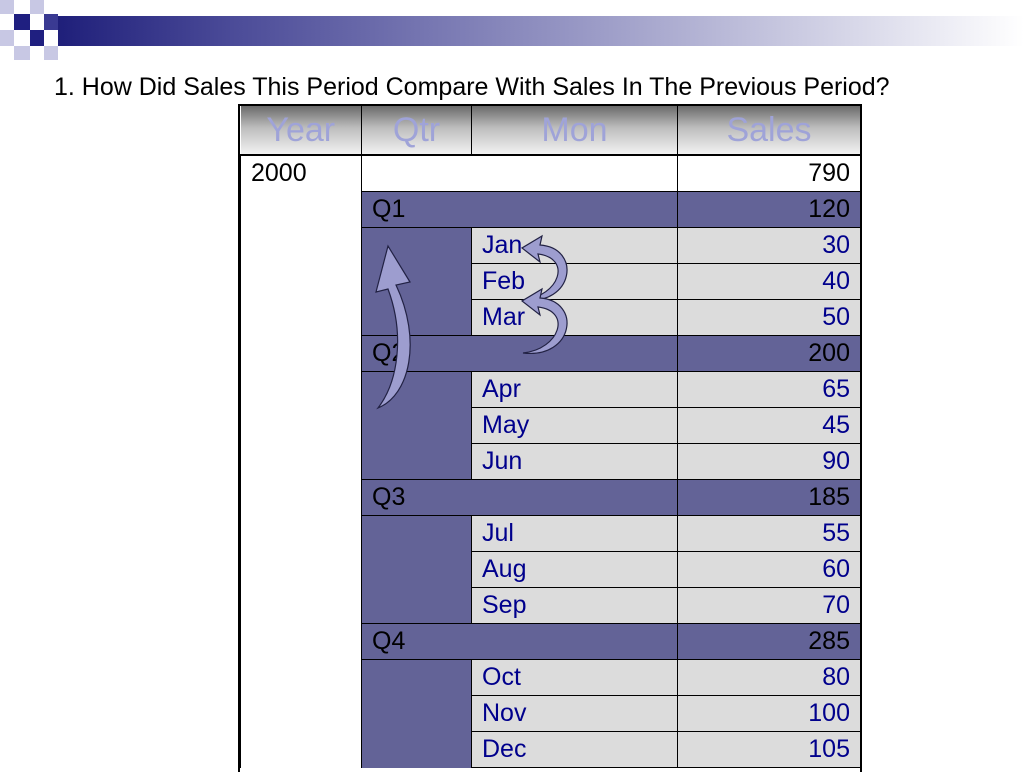 Image resolution: width=1024 pixels, height=772 pixels. I want to click on month-row: Aug 60, so click(550, 569).